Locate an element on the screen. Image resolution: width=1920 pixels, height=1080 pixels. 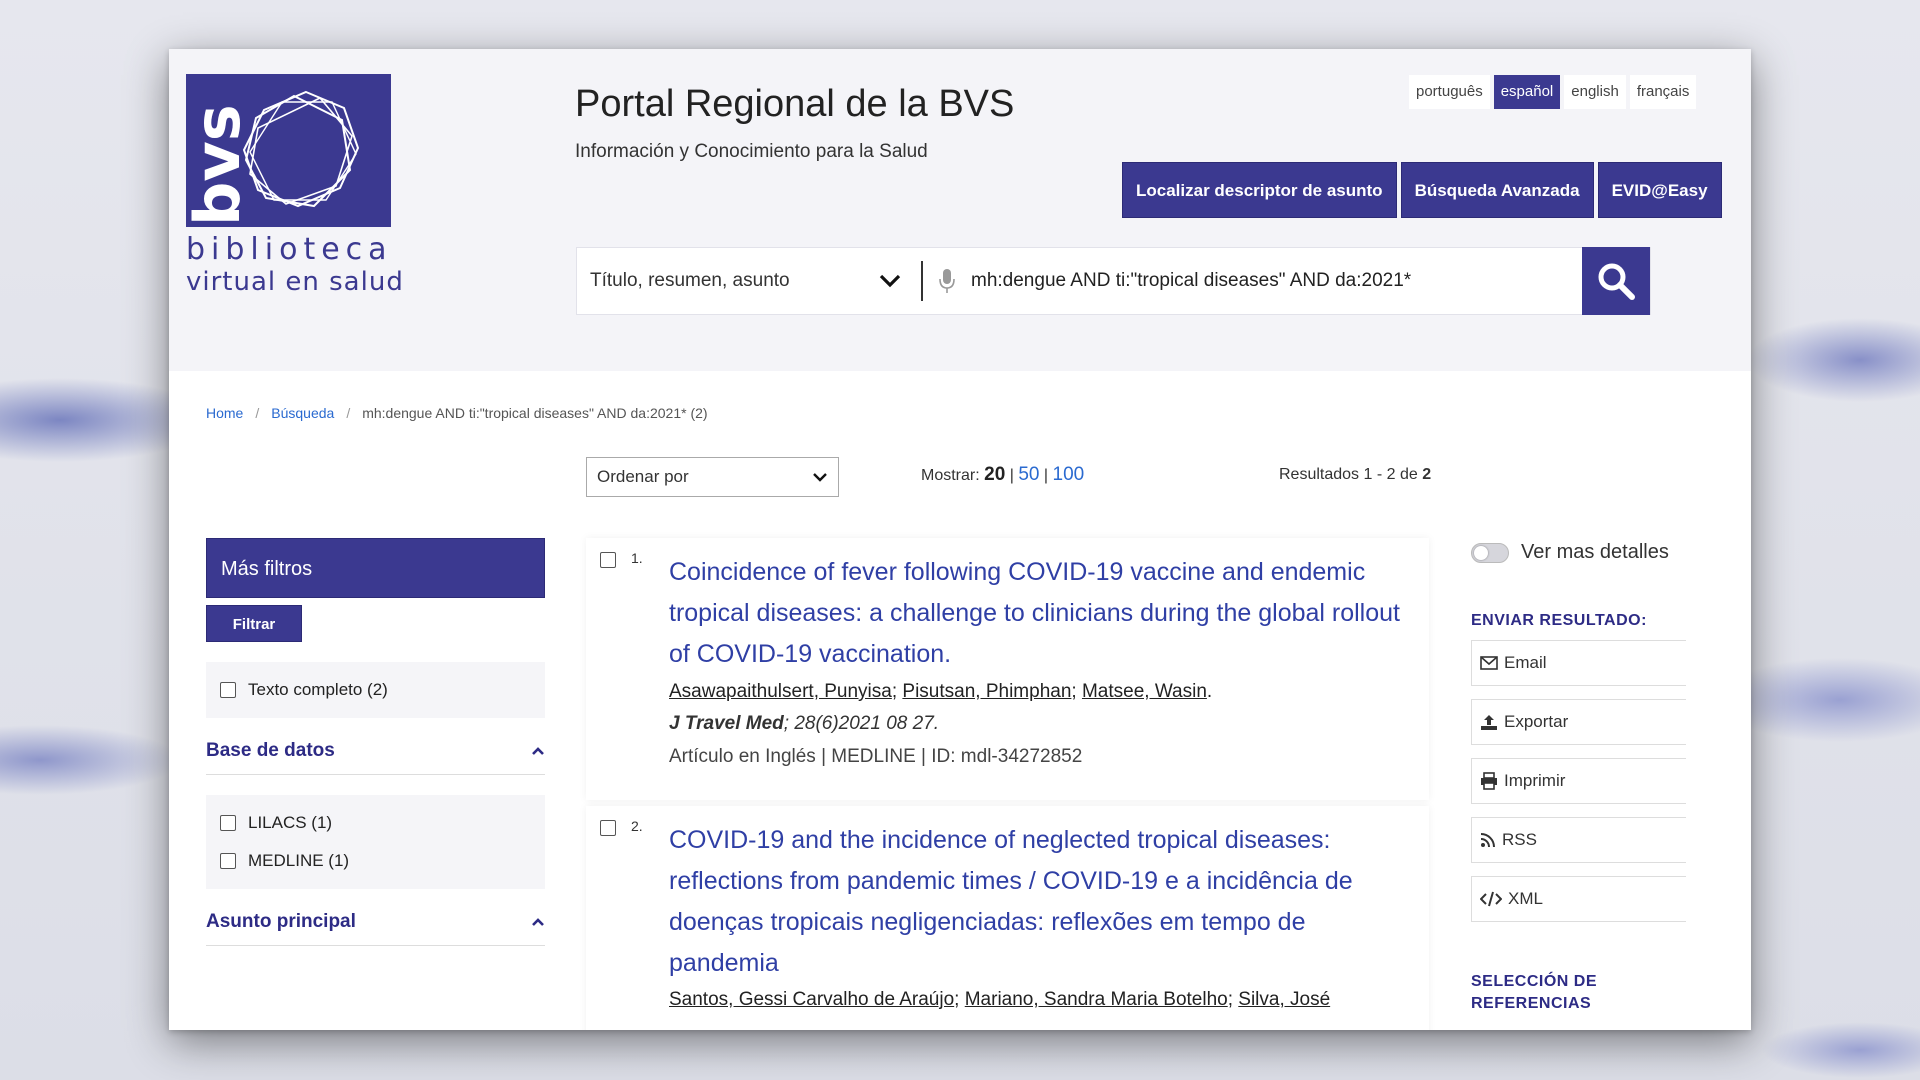
search-bar: Título, resumen, asunto is located at coordinates (1113, 281).